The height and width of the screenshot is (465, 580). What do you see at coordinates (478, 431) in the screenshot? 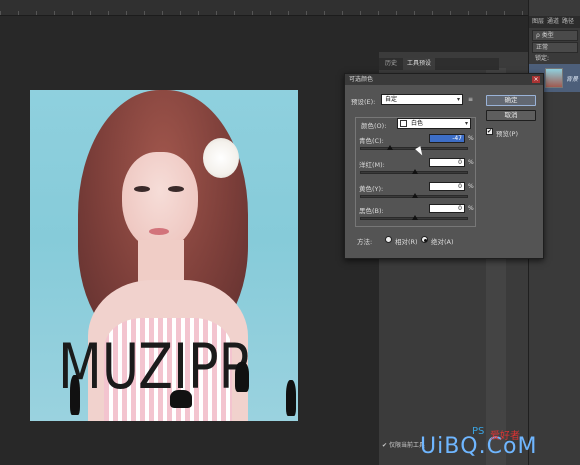
I see `site-watermark-ps: PS` at bounding box center [478, 431].